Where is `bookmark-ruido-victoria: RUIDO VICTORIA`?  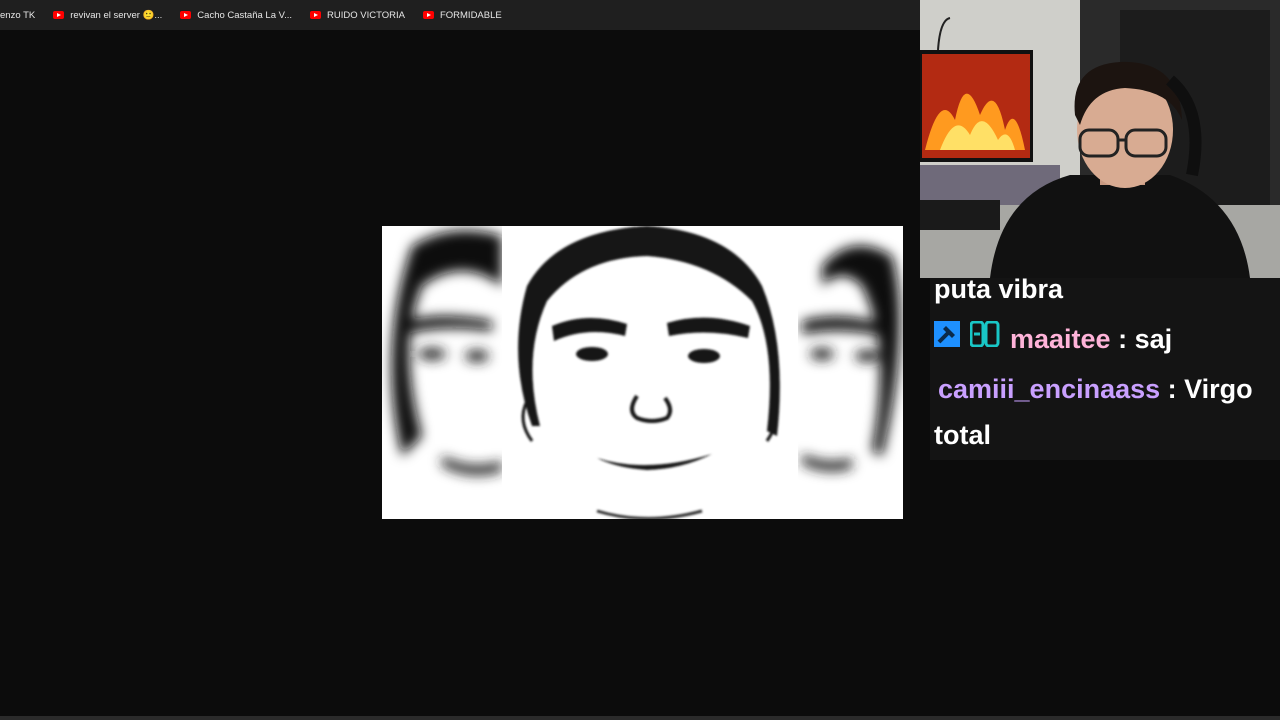
bookmark-ruido-victoria: RUIDO VICTORIA is located at coordinates (357, 15).